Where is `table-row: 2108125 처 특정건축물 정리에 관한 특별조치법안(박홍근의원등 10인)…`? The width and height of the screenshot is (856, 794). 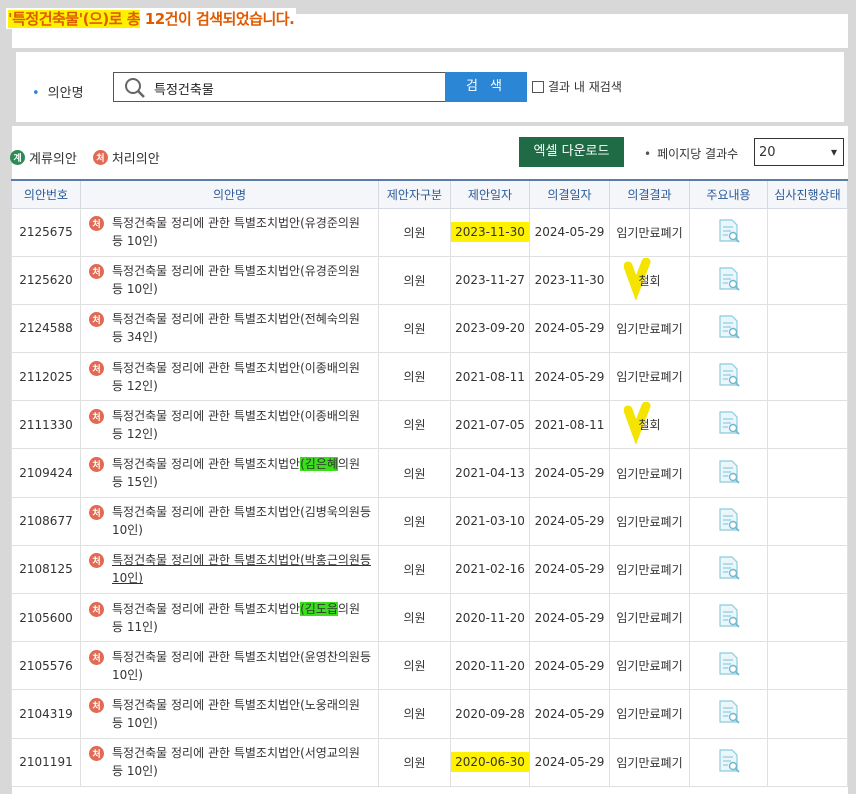
table-row: 2108125 처 특정건축물 정리에 관한 특별조치법안(박홍근의원등 10인)… is located at coordinates (429, 569).